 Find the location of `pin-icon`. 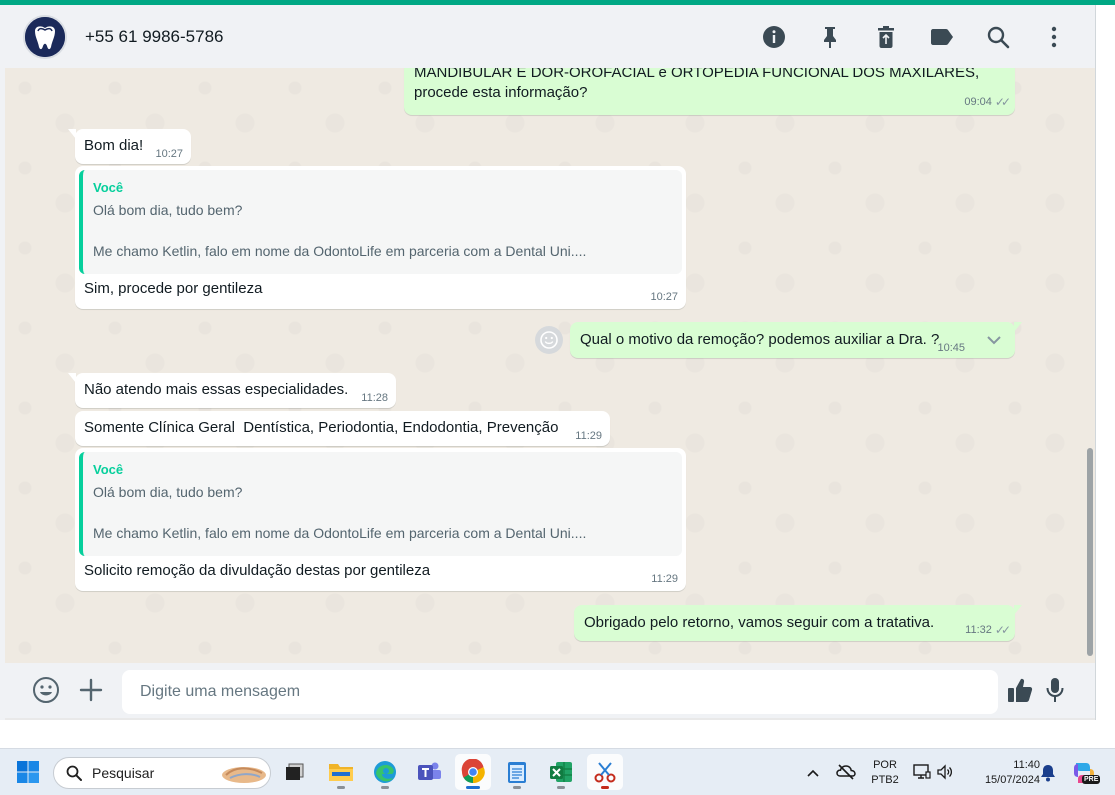

pin-icon is located at coordinates (830, 37).